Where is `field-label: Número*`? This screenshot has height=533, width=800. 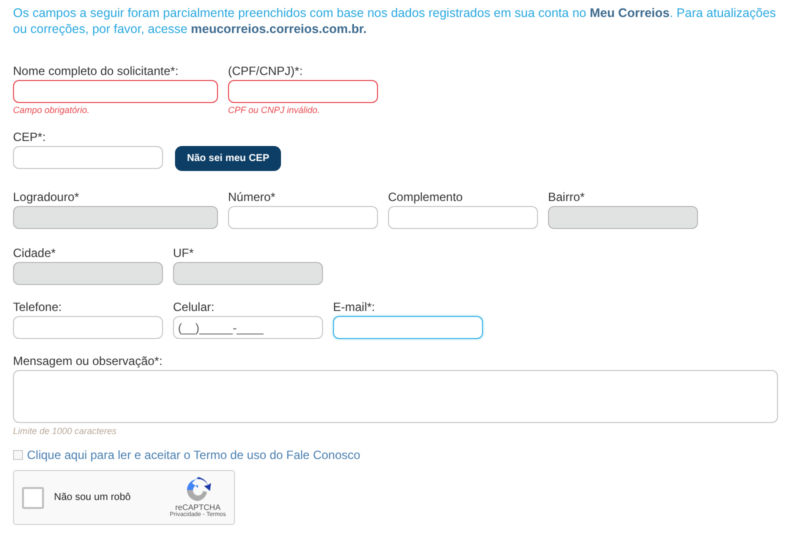 field-label: Número* is located at coordinates (252, 197).